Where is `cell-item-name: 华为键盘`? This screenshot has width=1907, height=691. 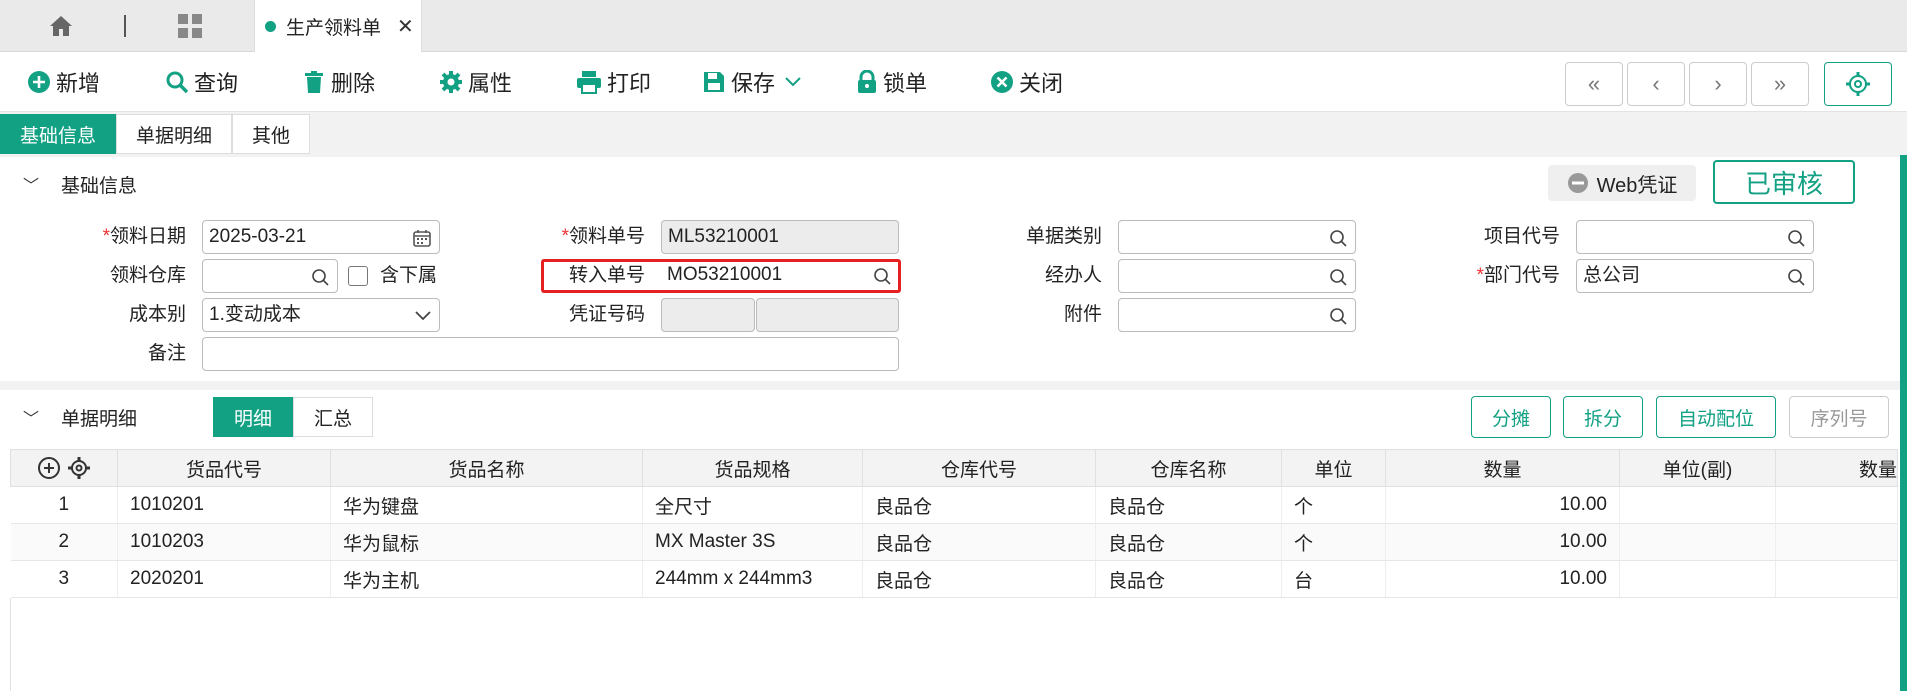
cell-item-name: 华为键盘 is located at coordinates (486, 505).